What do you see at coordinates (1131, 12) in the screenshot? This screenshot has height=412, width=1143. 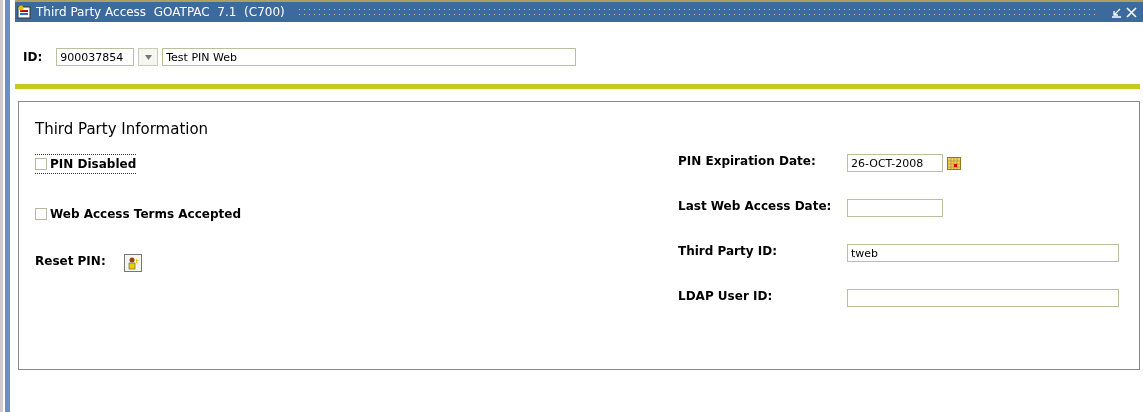 I see `close-icon` at bounding box center [1131, 12].